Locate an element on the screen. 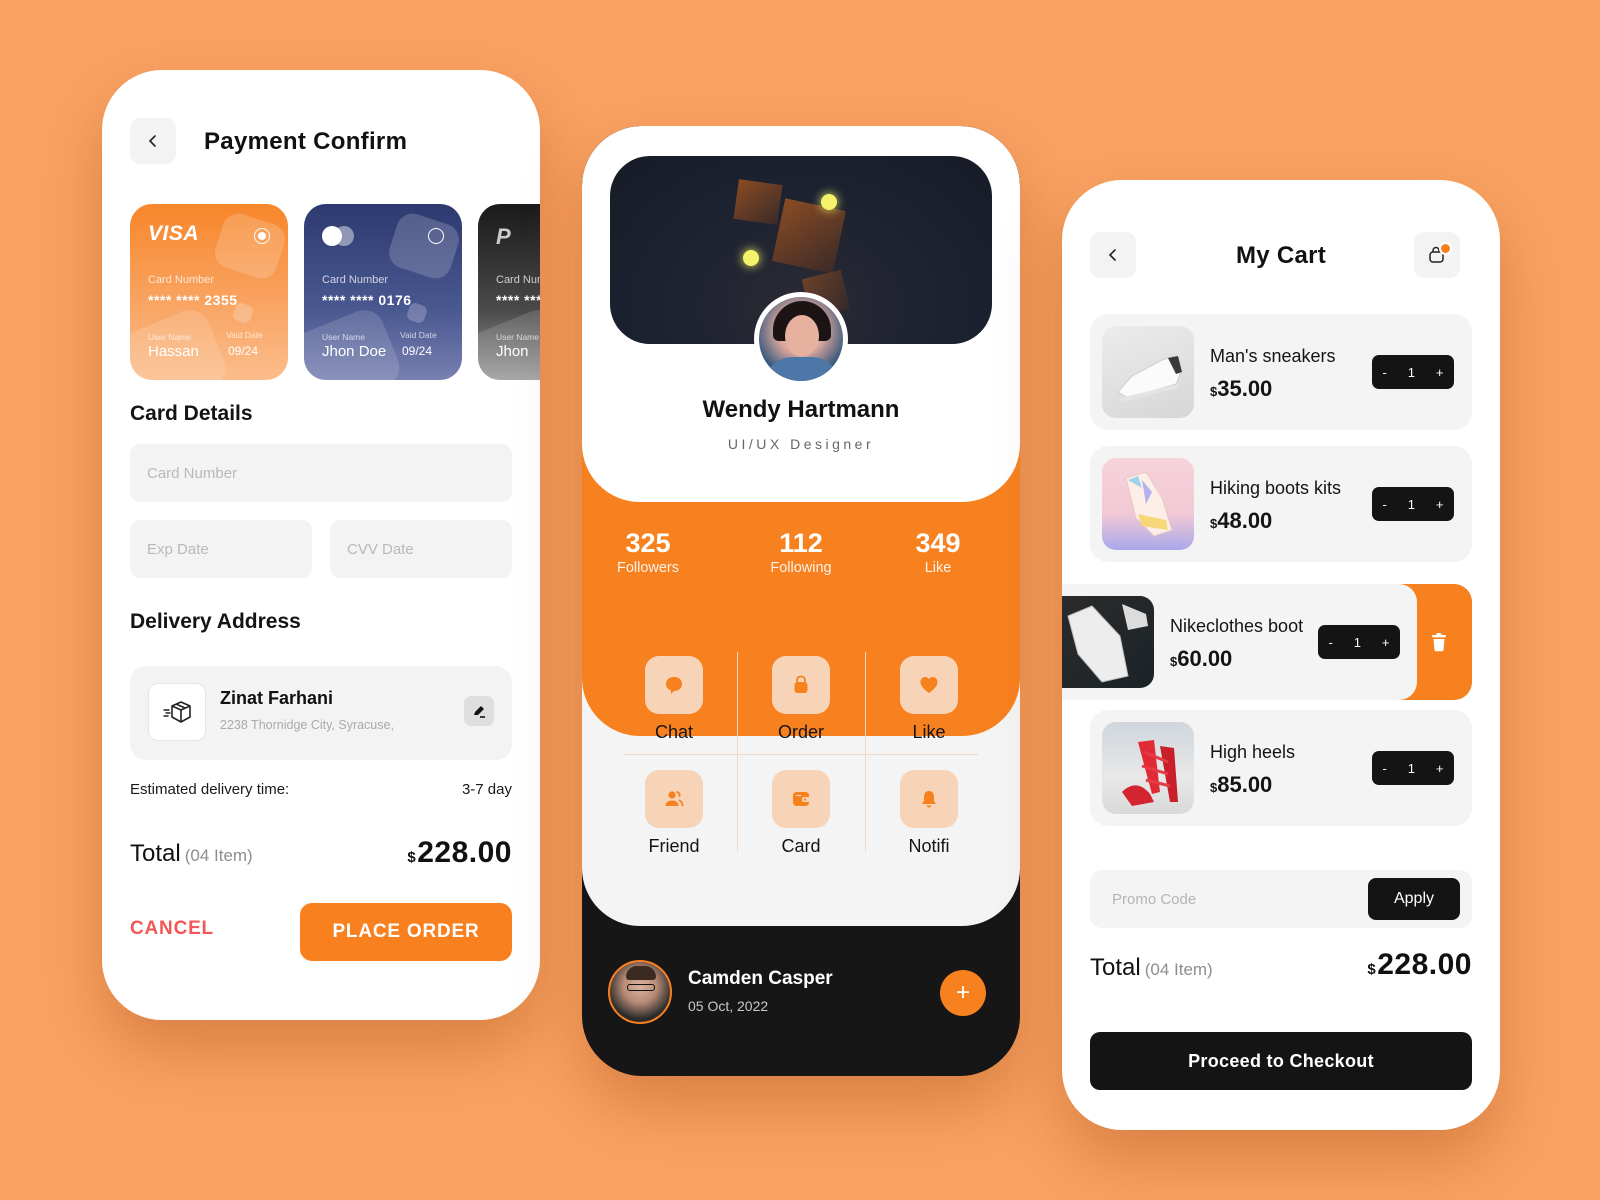  exp-date-input is located at coordinates (221, 549).